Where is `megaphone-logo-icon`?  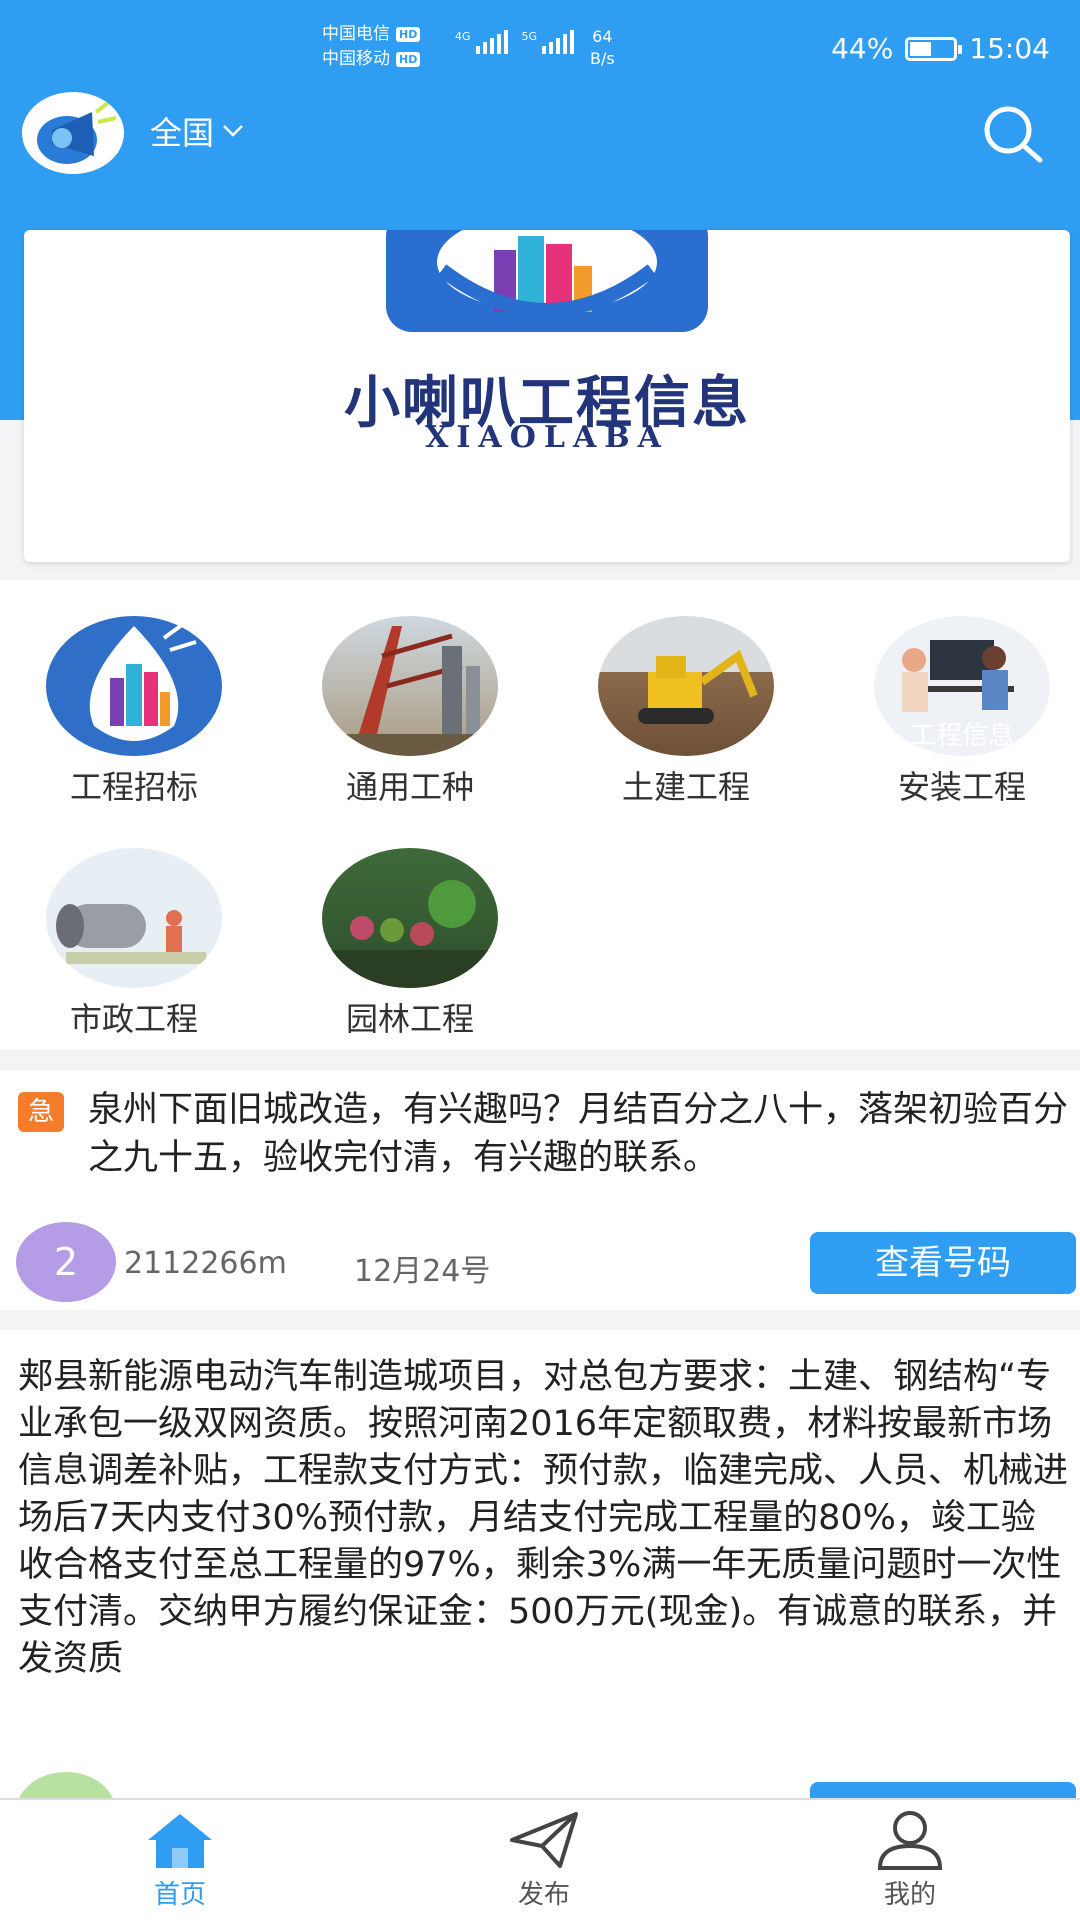 megaphone-logo-icon is located at coordinates (73, 133).